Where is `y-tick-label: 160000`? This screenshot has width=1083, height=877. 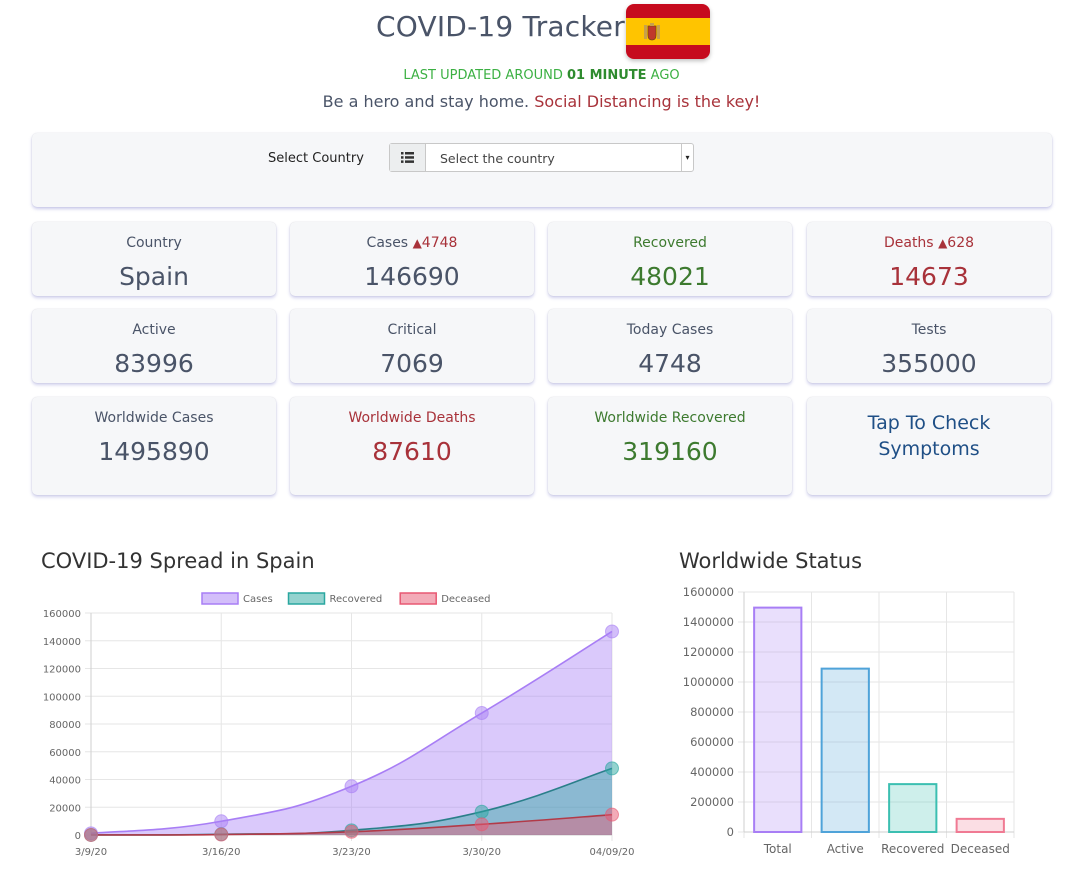
y-tick-label: 160000 is located at coordinates (62, 614).